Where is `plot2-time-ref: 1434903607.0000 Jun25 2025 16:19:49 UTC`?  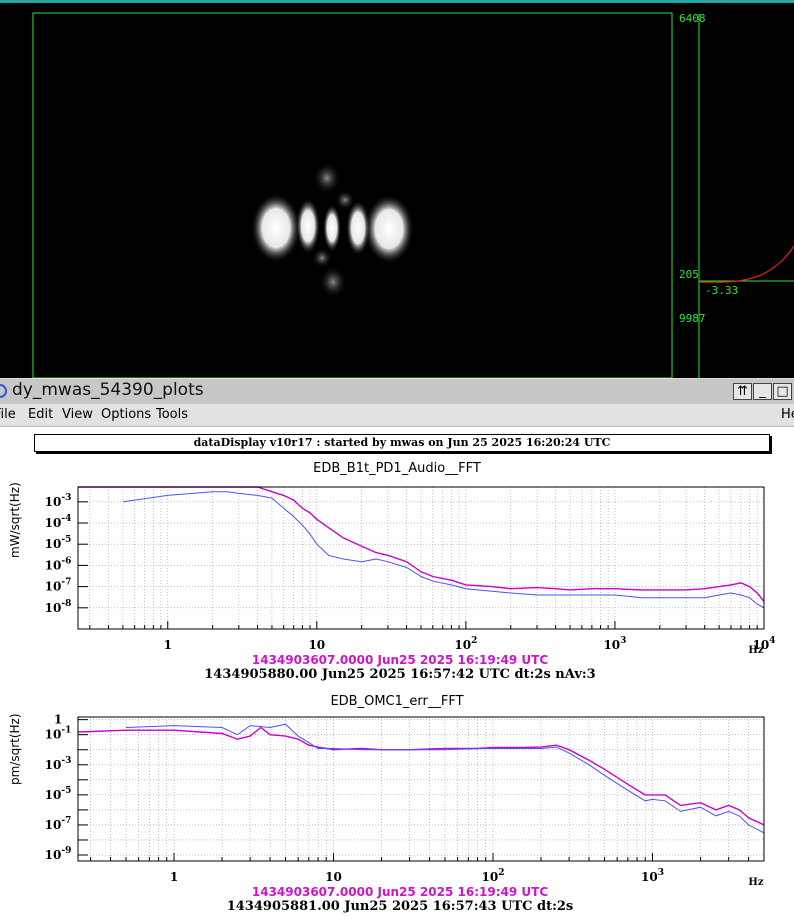 plot2-time-ref: 1434903607.0000 Jun25 2025 16:19:49 UTC is located at coordinates (400, 892).